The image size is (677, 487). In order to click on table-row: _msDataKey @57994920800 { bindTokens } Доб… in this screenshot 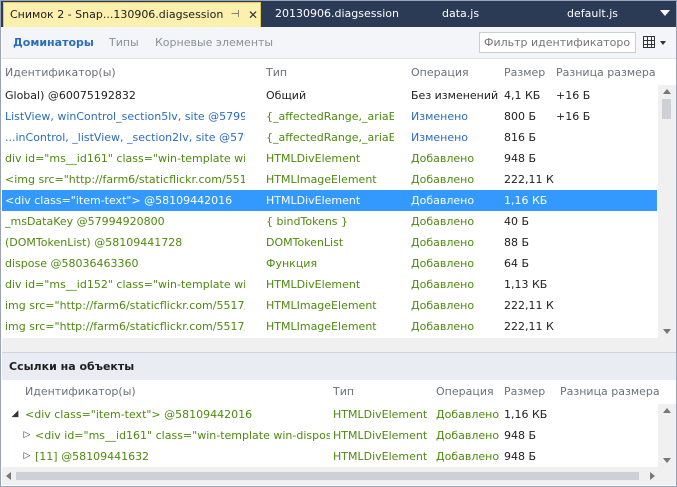, I will do `click(329, 221)`.